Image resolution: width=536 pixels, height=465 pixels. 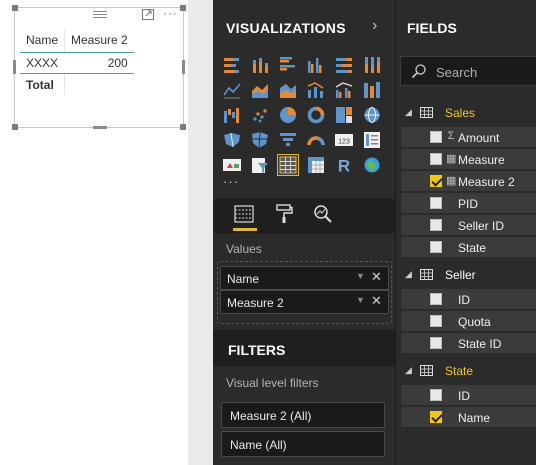 I want to click on field-item: State, so click(x=468, y=247).